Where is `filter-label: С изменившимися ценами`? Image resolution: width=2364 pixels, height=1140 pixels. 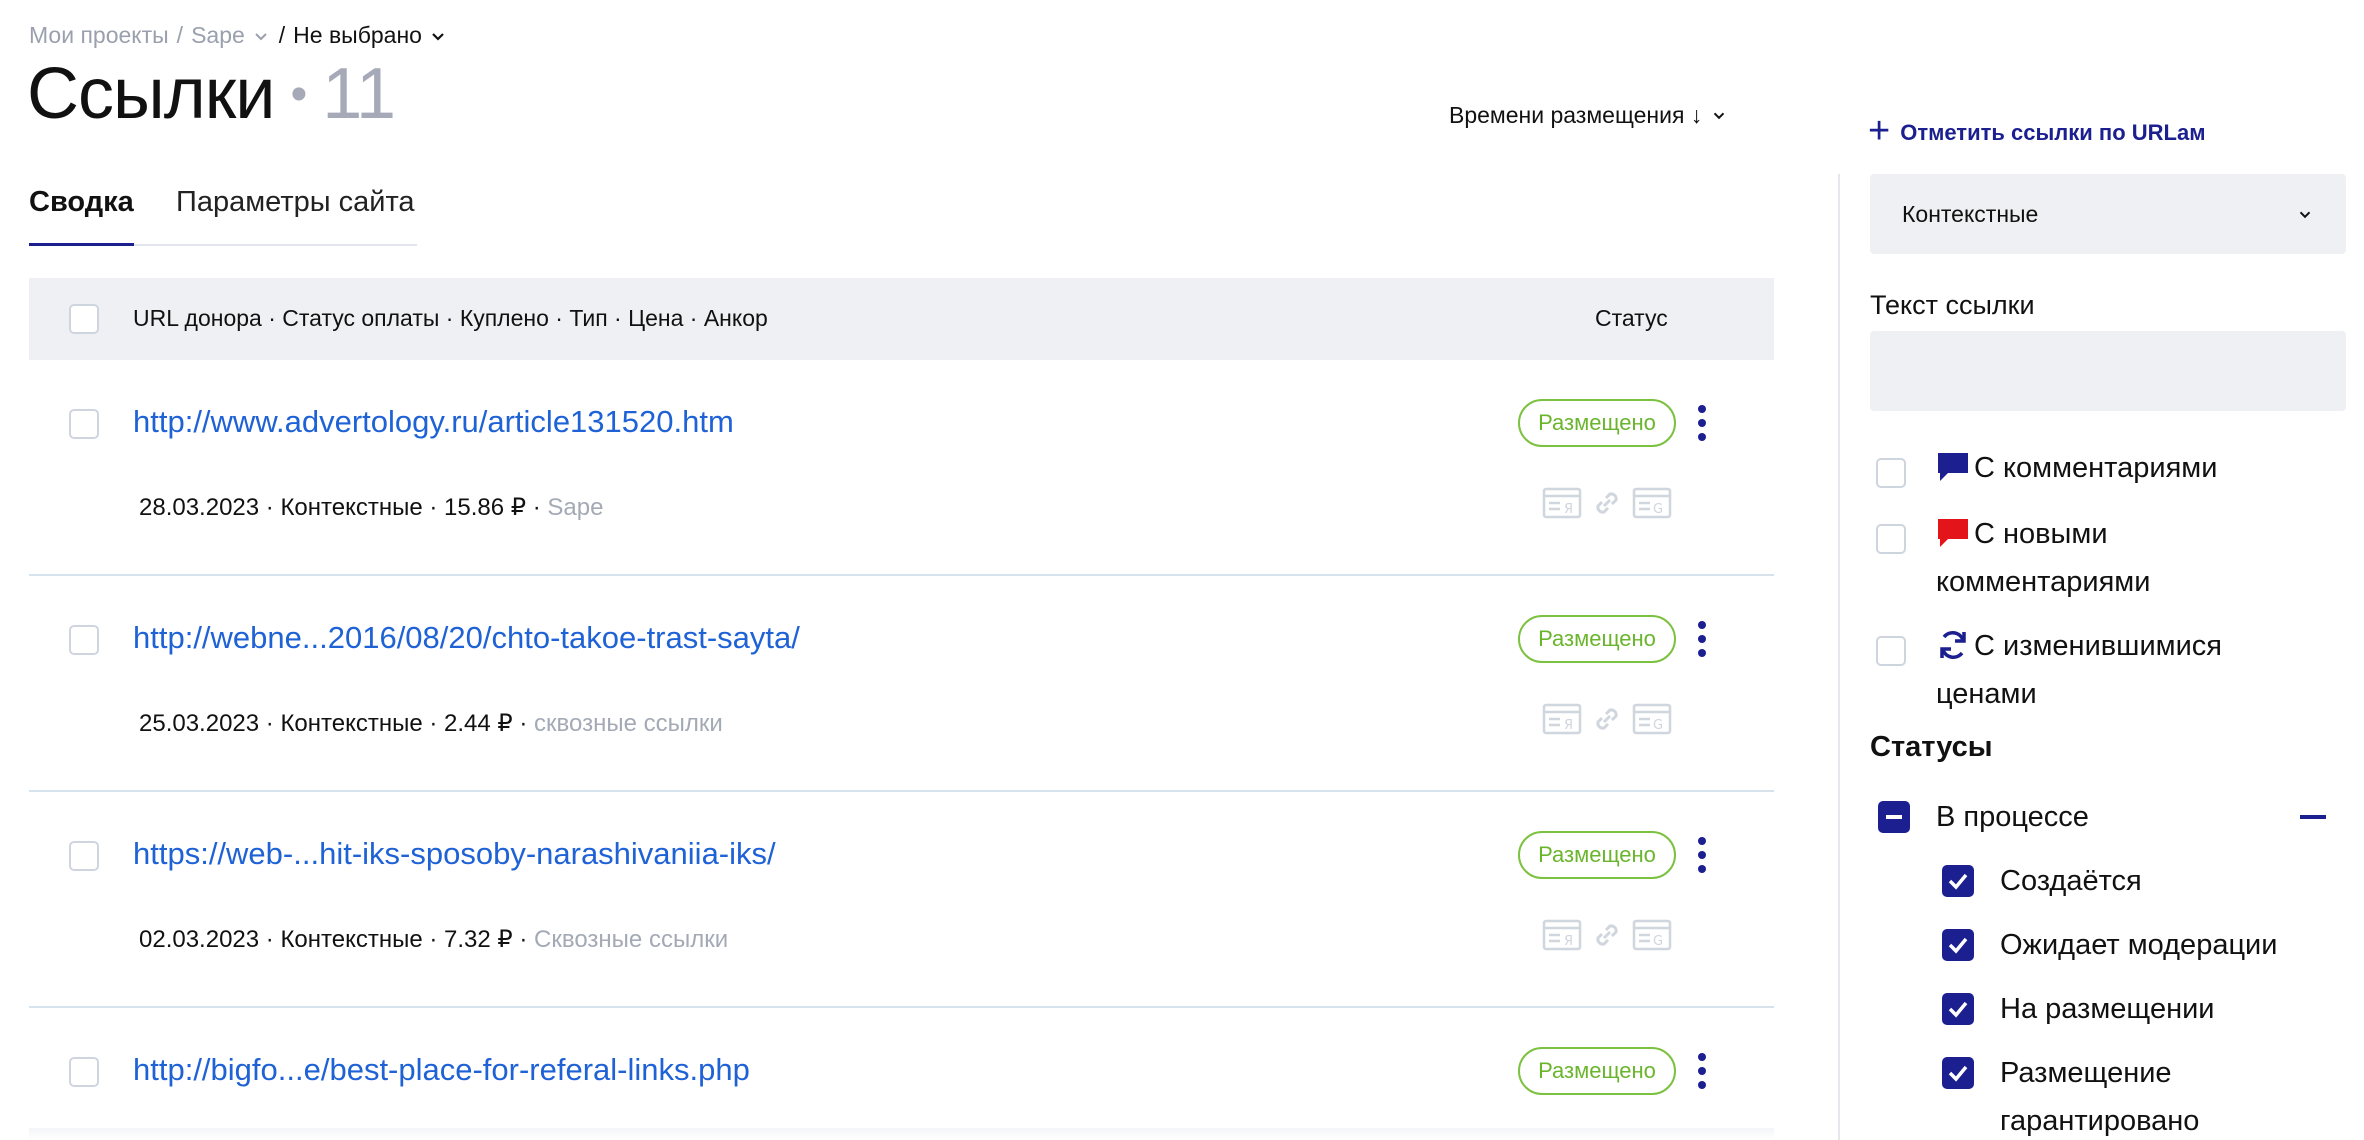
filter-label: С изменившимися ценами is located at coordinates (2101, 670).